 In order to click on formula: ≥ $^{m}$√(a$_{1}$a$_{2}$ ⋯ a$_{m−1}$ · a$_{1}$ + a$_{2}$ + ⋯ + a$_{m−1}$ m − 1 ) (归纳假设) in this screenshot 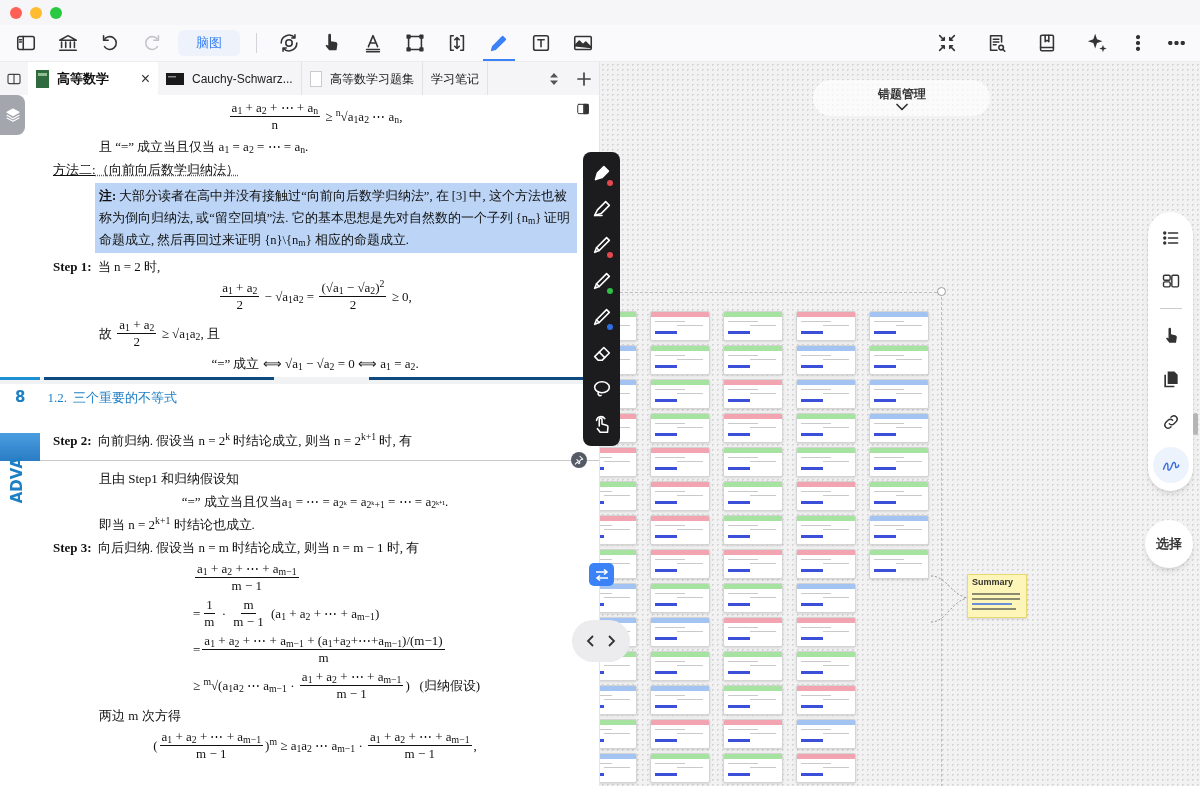, I will do `click(337, 685)`.